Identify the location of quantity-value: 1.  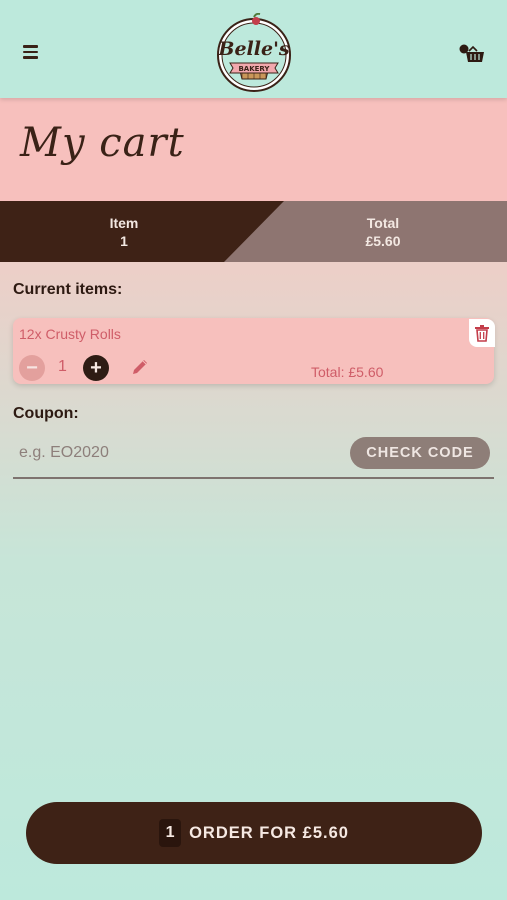
(62, 366).